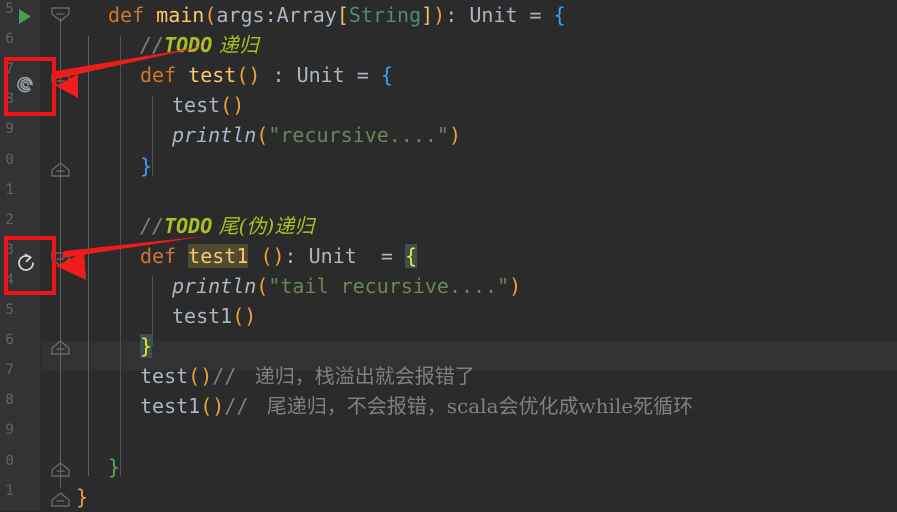 The height and width of the screenshot is (512, 897). What do you see at coordinates (306, 15) in the screenshot?
I see `code-token: Array` at bounding box center [306, 15].